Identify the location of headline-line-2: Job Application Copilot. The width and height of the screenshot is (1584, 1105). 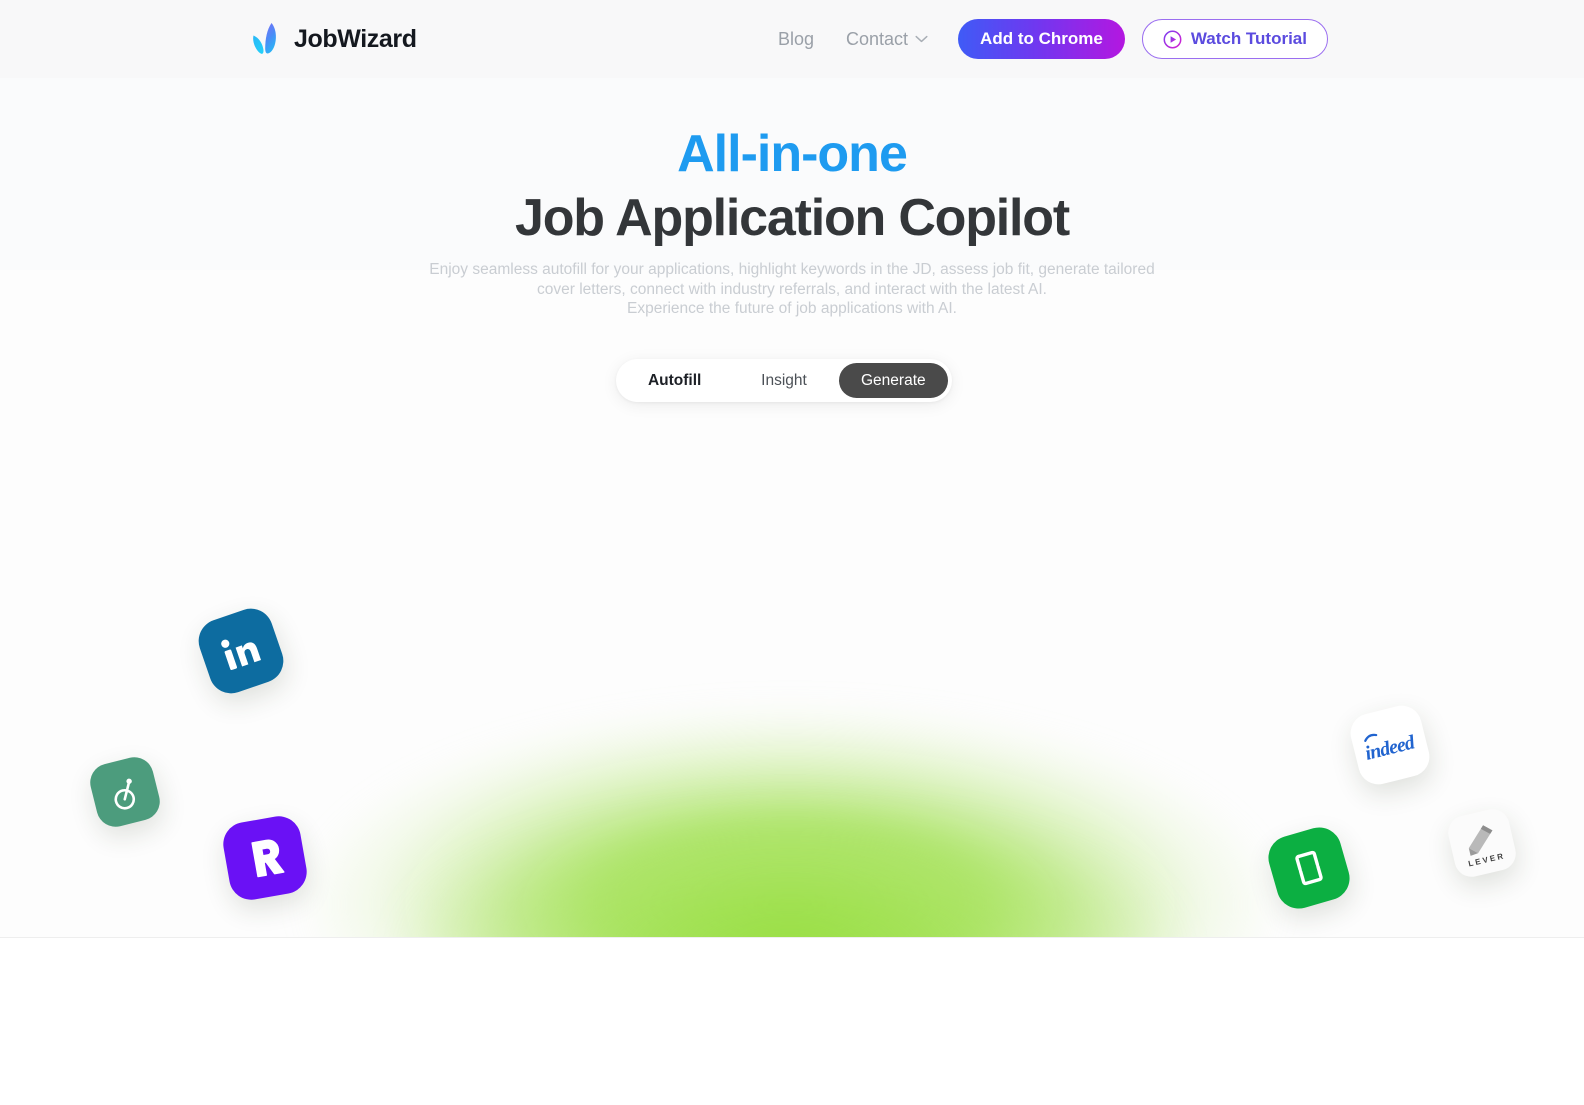
(792, 218).